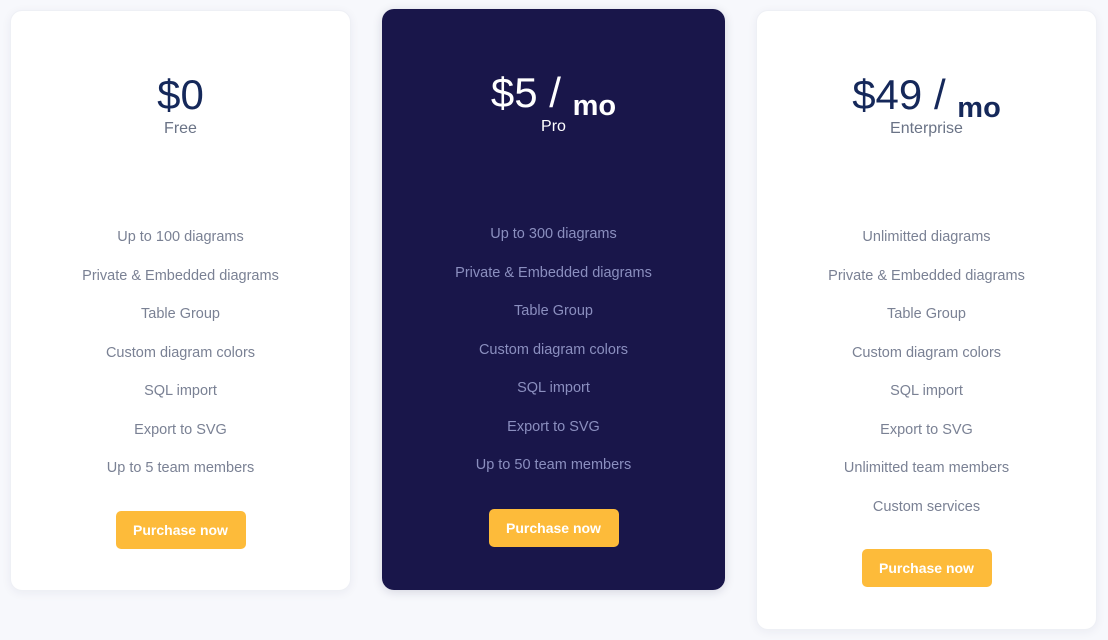 The height and width of the screenshot is (640, 1108). I want to click on price-amount: $0, so click(180, 94).